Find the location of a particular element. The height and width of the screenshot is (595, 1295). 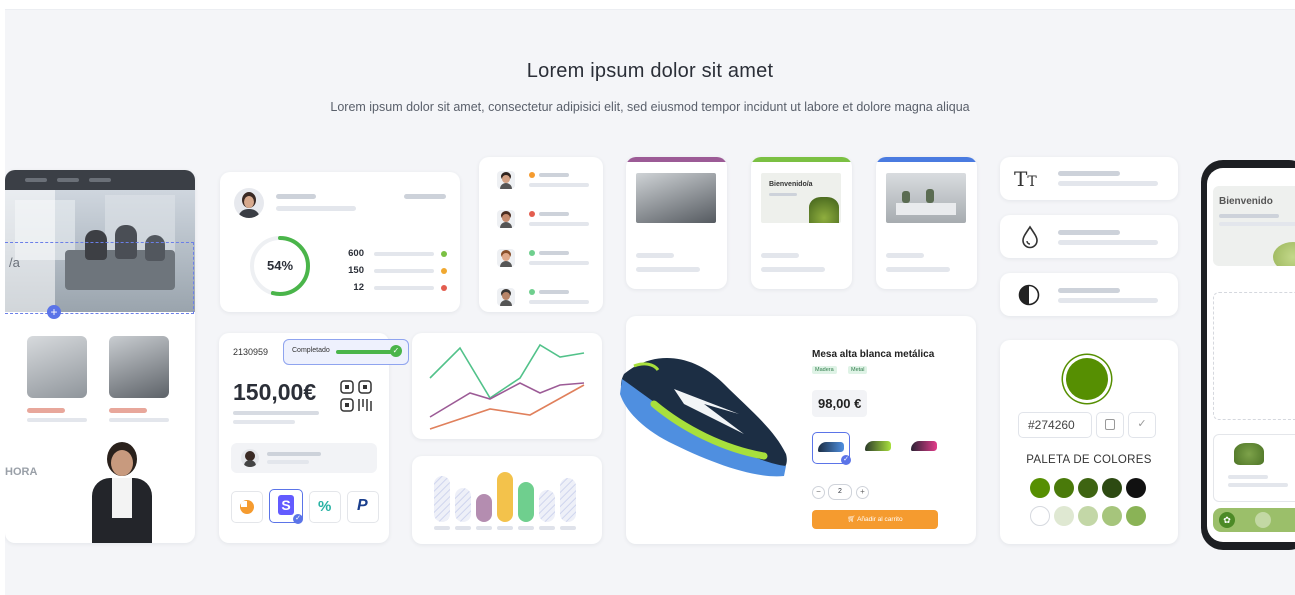

desk-photo is located at coordinates (926, 198).